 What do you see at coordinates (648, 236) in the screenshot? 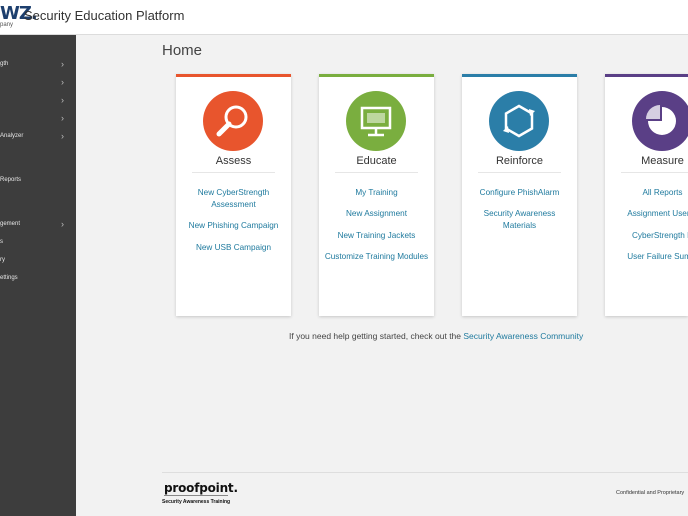
I see `link-cyberstrength-report: CyberStrength R` at bounding box center [648, 236].